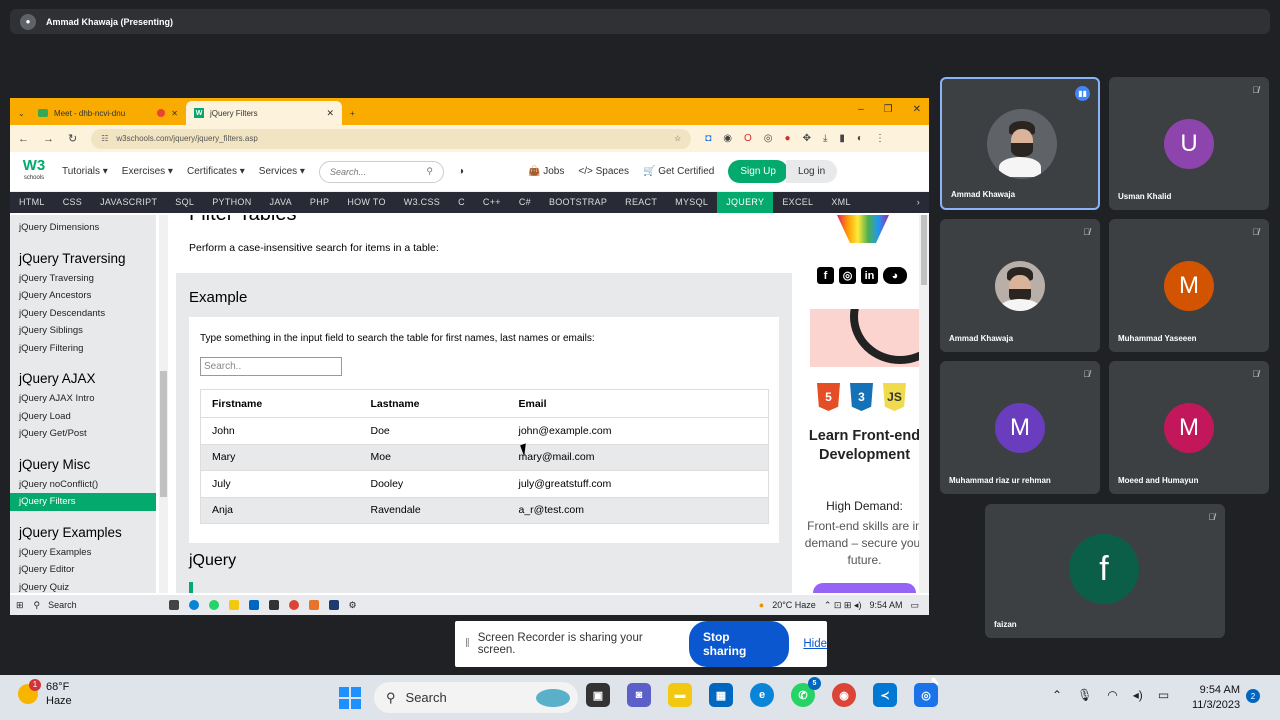 Image resolution: width=1280 pixels, height=720 pixels. What do you see at coordinates (1020, 427) in the screenshot?
I see `participant-tile: 🎙̸ M Muhammad riaz ur rehman` at bounding box center [1020, 427].